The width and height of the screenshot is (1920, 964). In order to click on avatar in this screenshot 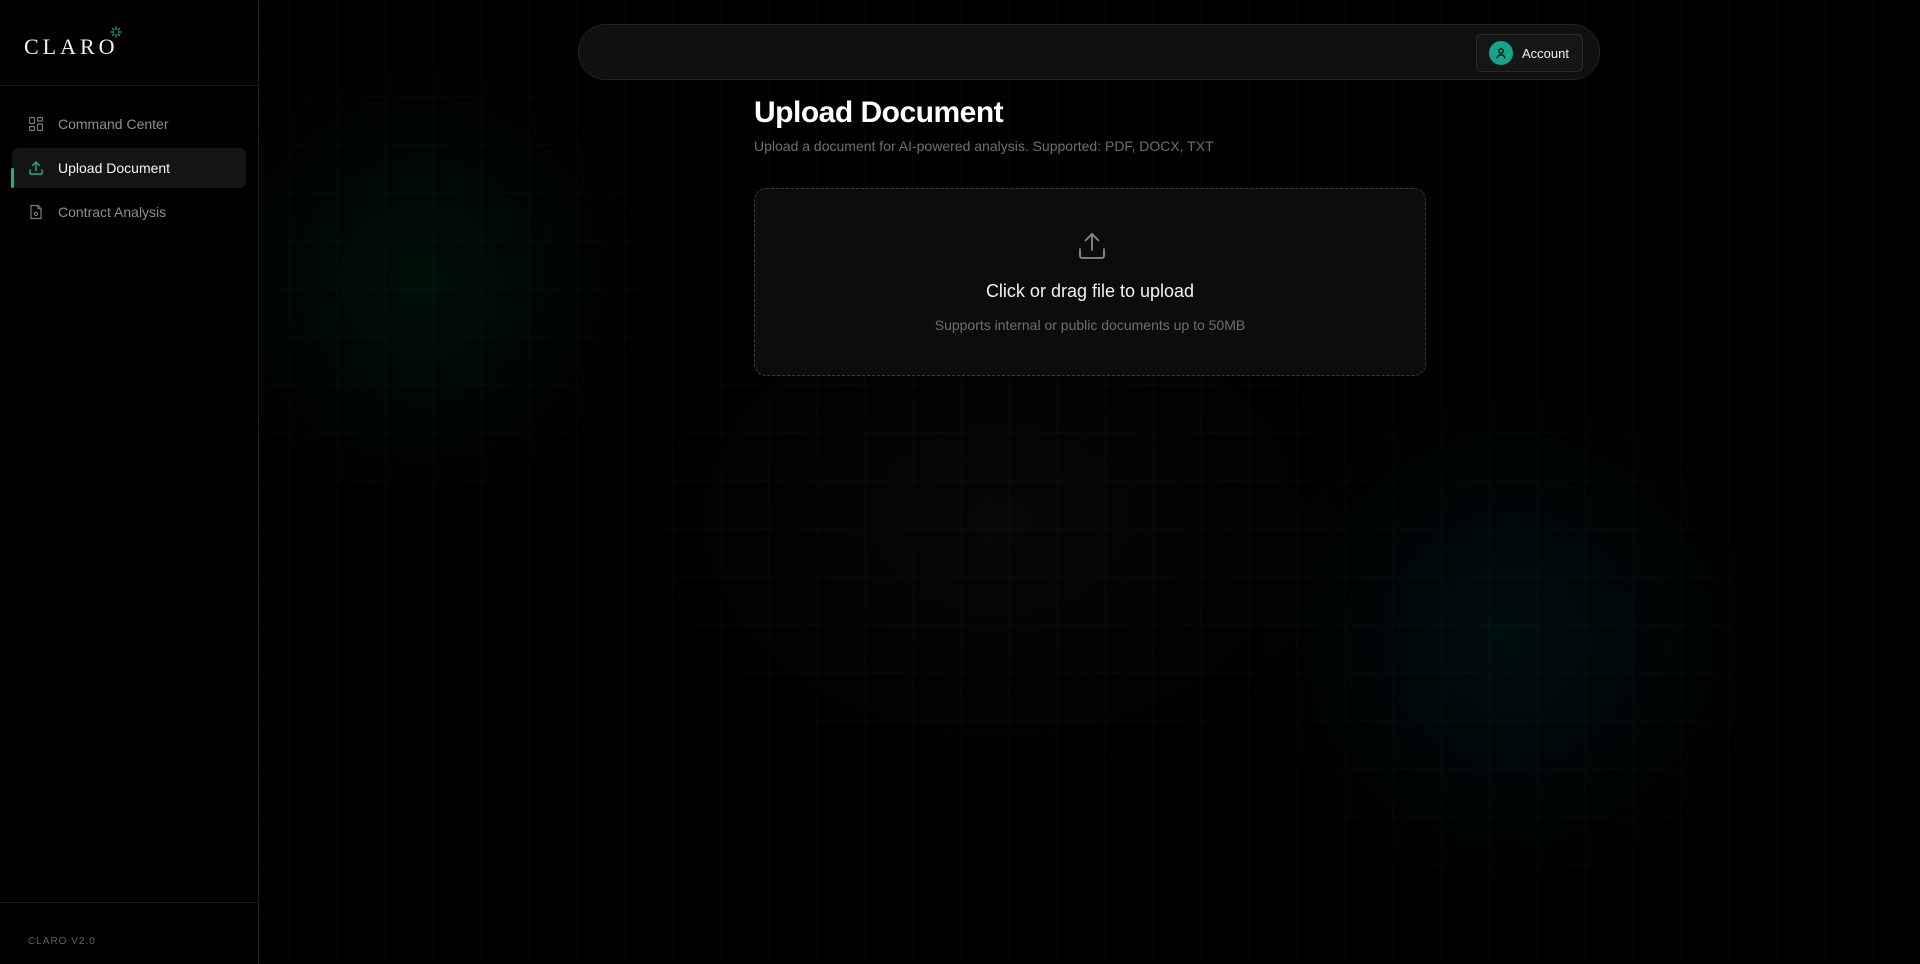, I will do `click(1501, 53)`.